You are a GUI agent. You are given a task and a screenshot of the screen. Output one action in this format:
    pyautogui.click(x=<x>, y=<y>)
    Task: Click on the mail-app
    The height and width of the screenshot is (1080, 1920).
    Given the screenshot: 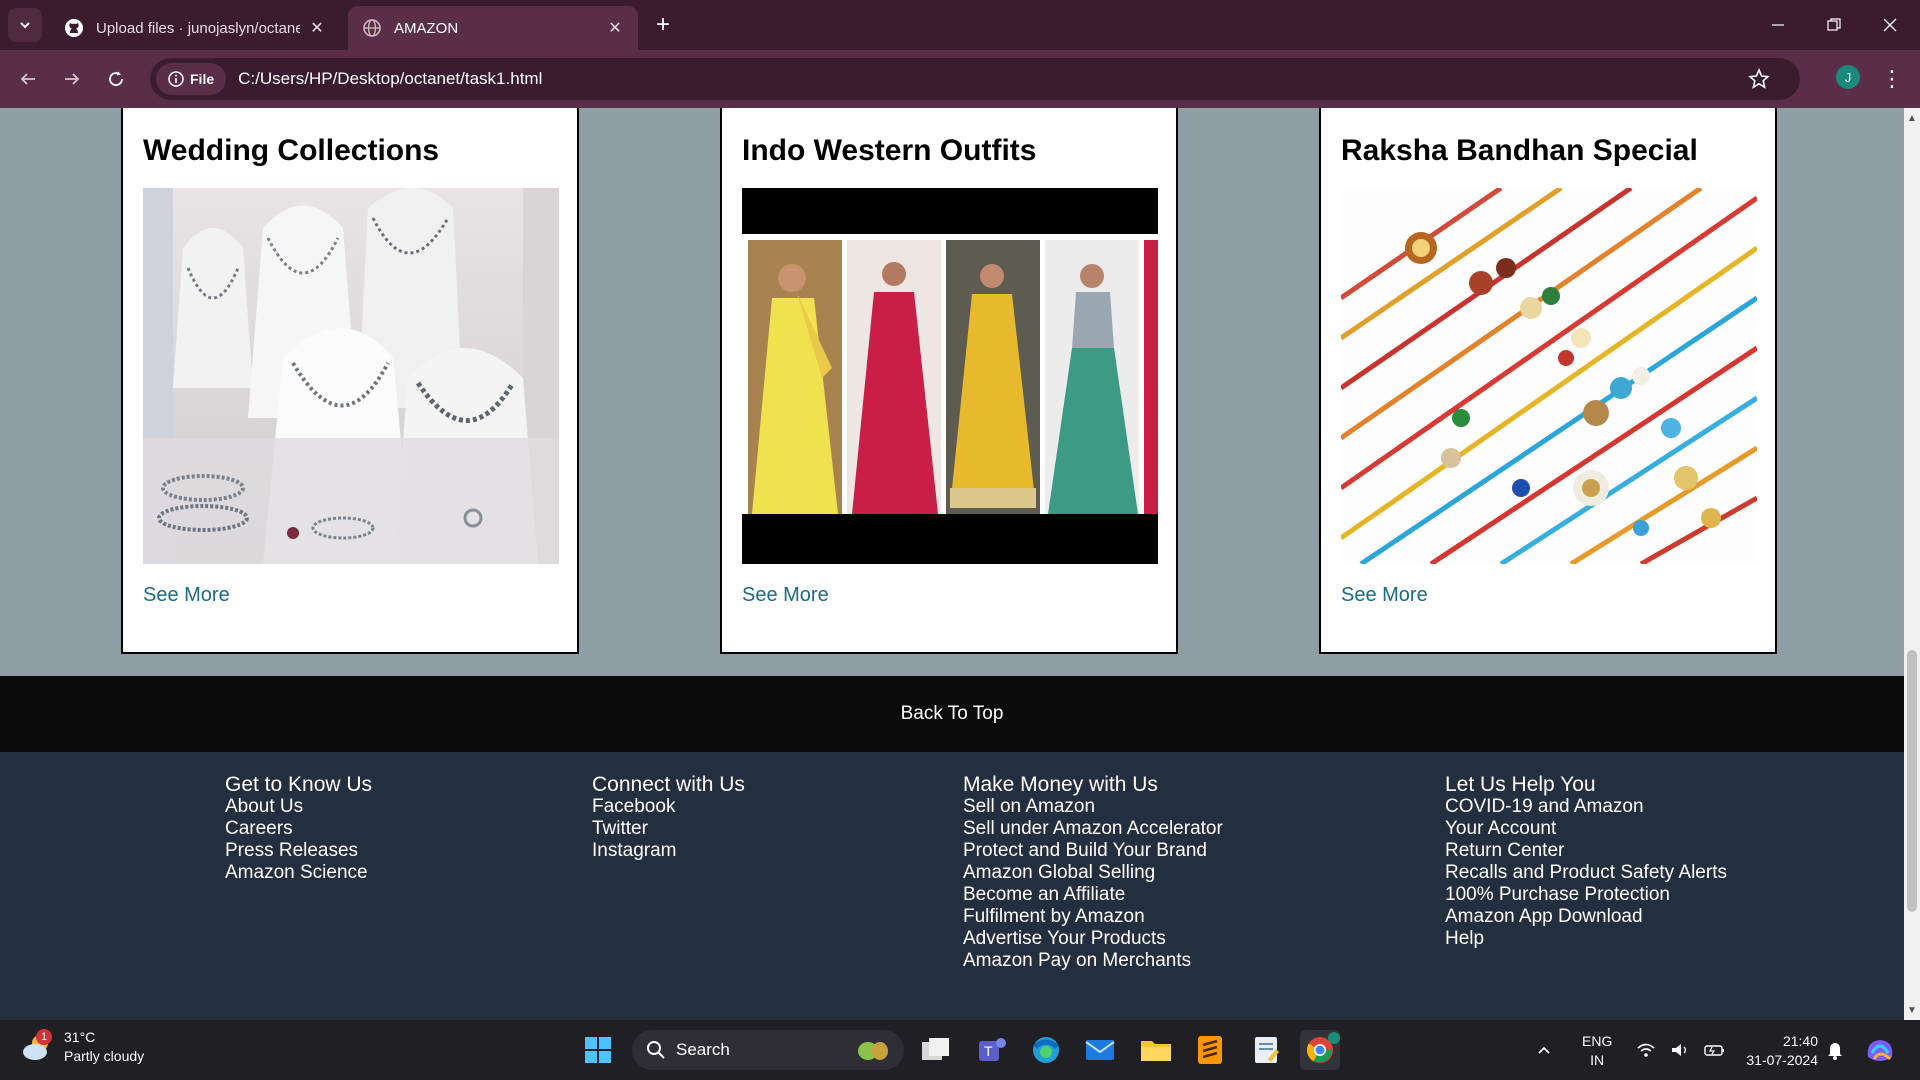 What is the action you would take?
    pyautogui.click(x=1100, y=1050)
    